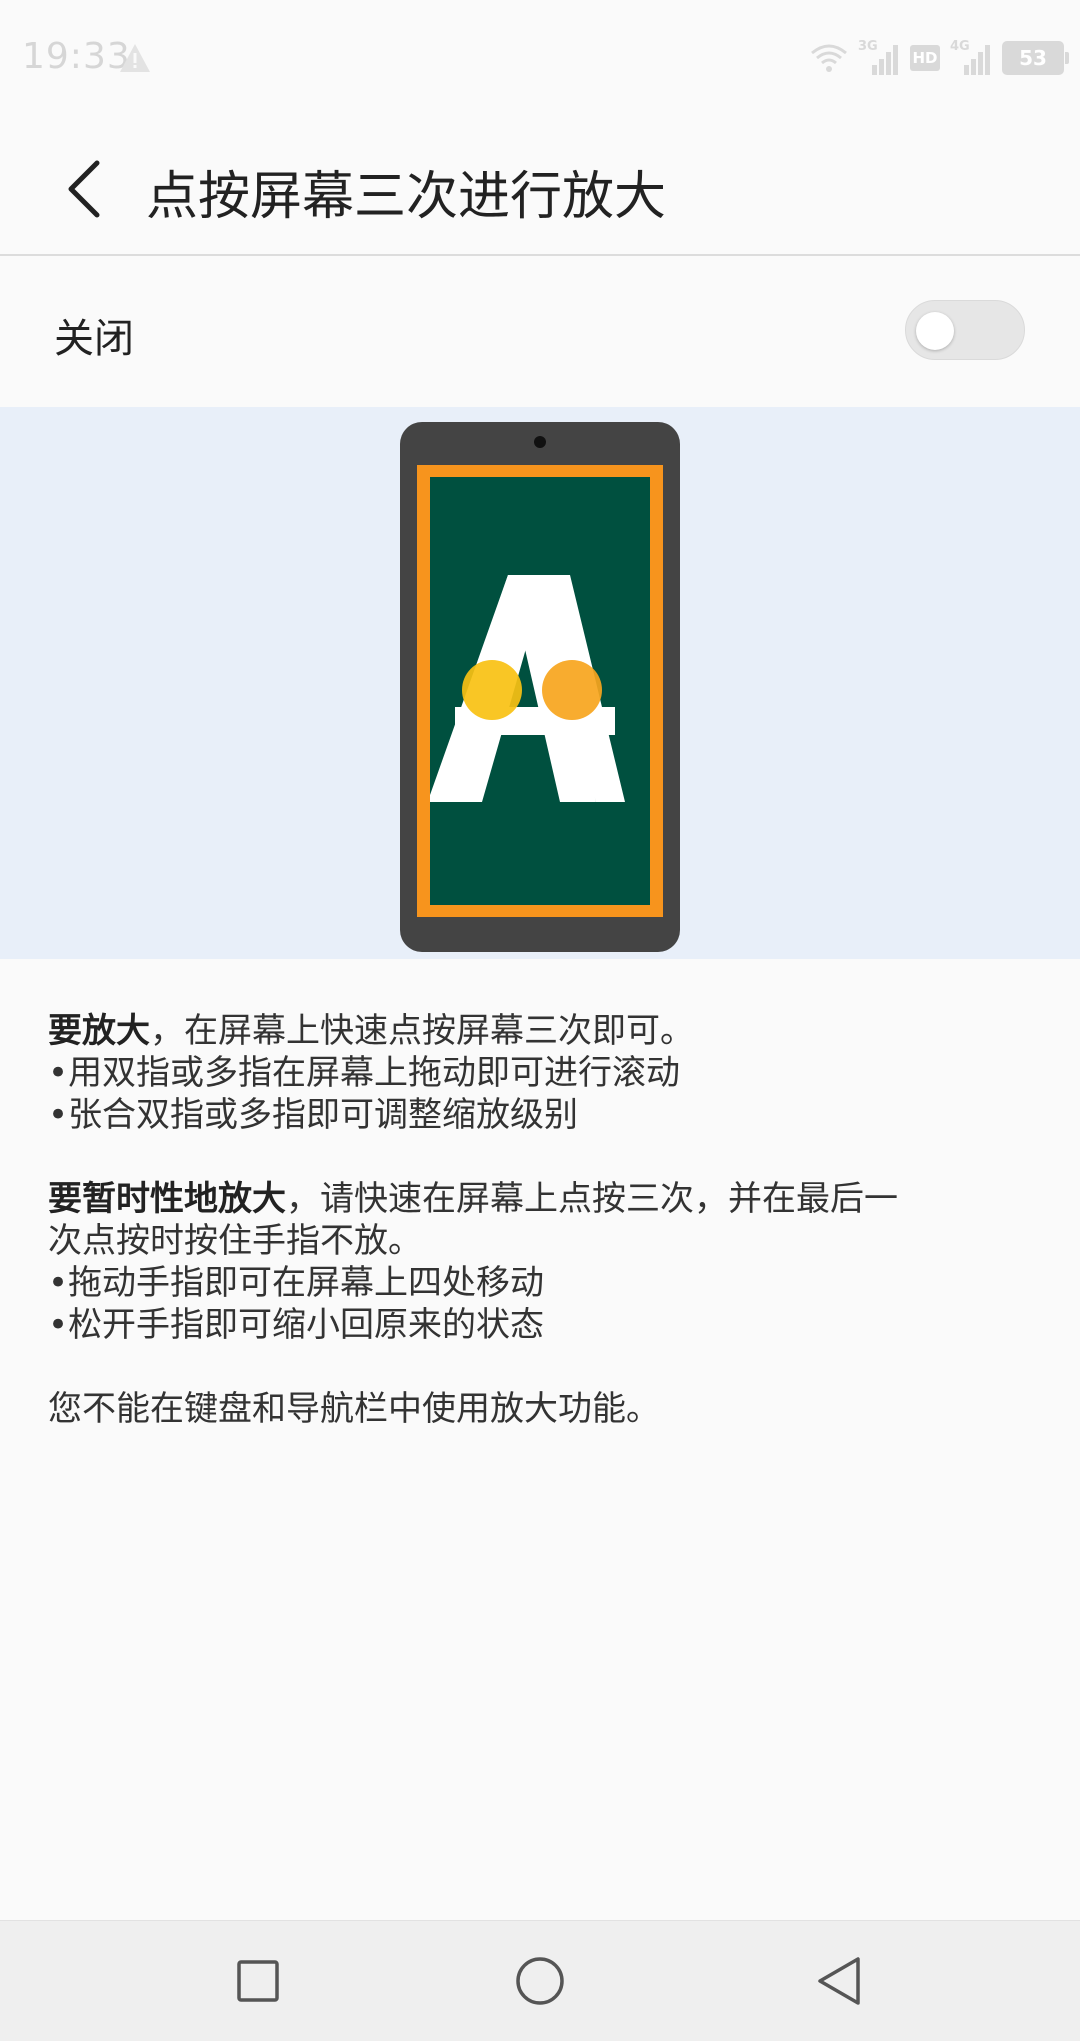  What do you see at coordinates (374, 1073) in the screenshot?
I see `zoom-bullet-1: 用双指或多指在屏幕上拖动即可进行滚动` at bounding box center [374, 1073].